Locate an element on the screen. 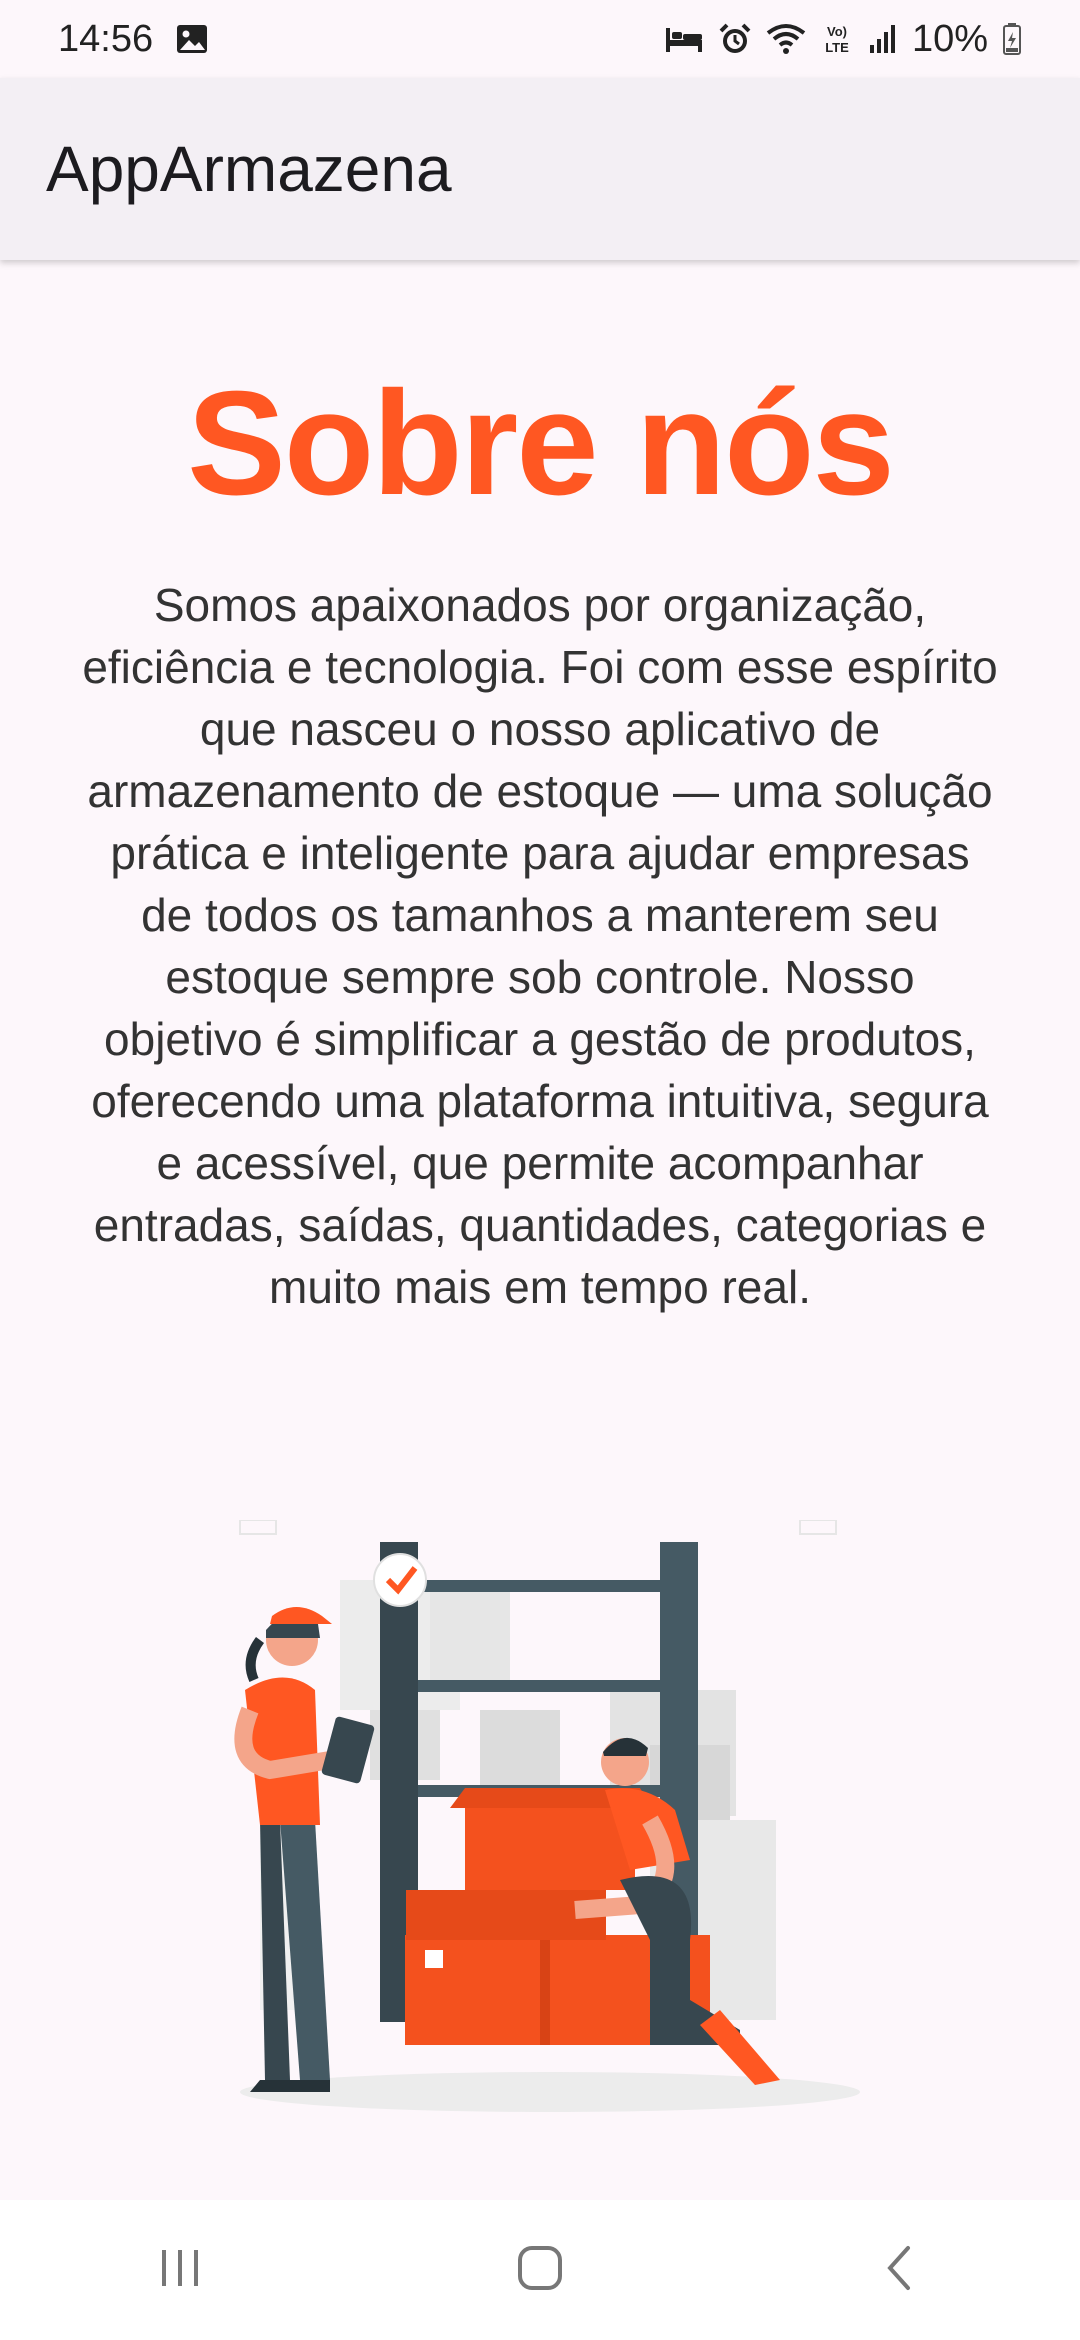  home-button is located at coordinates (540, 2270).